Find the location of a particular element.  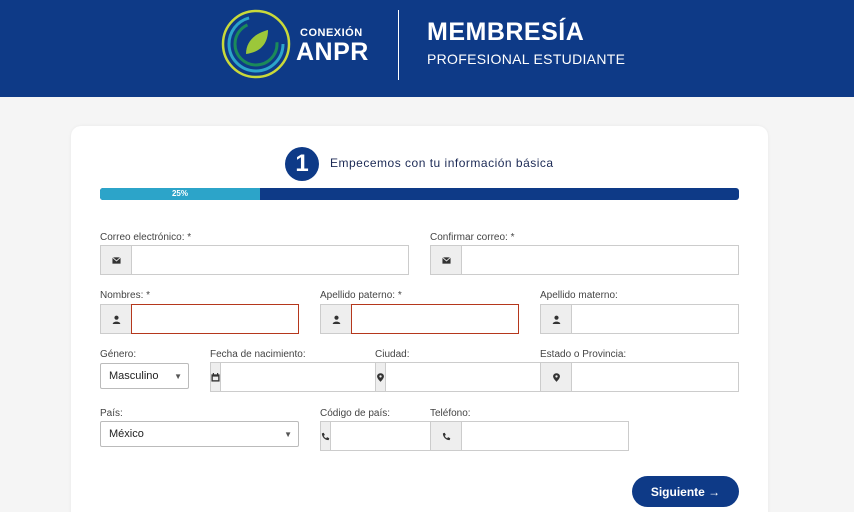

step-title: Empecemos con tu información básica is located at coordinates (442, 163).